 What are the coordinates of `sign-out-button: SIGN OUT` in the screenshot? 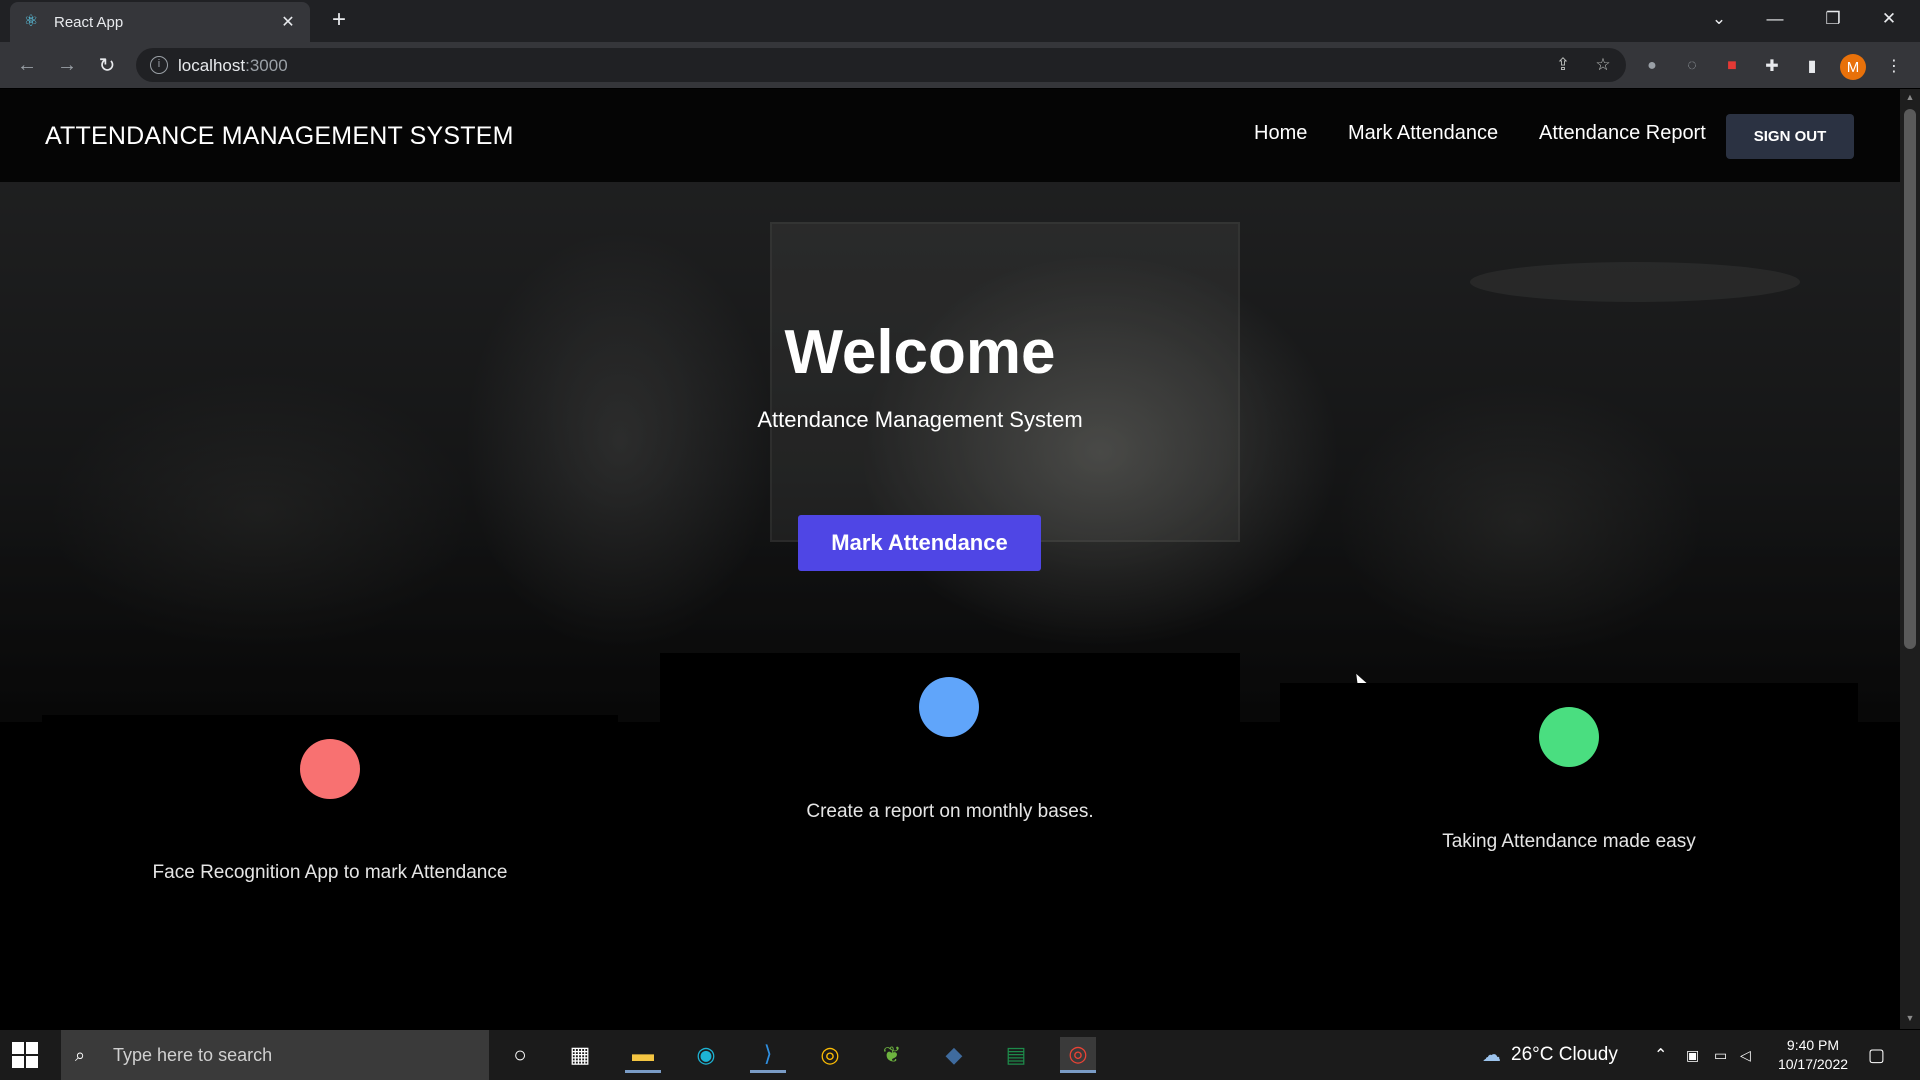 It's located at (1790, 136).